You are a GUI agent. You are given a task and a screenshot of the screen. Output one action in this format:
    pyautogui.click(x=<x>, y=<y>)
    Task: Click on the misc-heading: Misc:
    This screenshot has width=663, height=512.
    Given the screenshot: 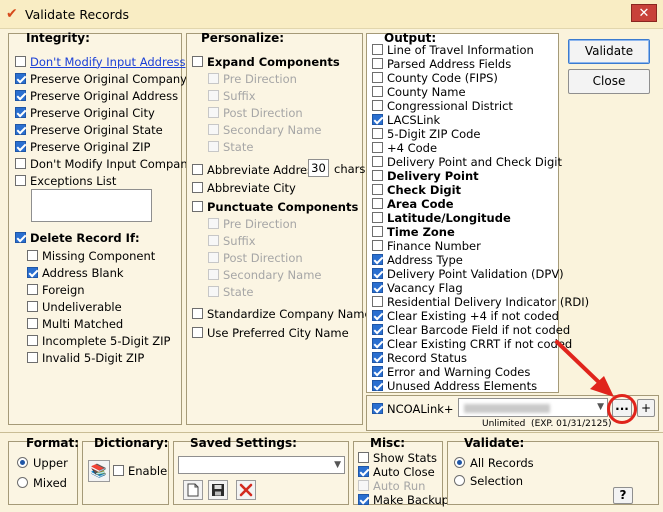 What is the action you would take?
    pyautogui.click(x=388, y=443)
    